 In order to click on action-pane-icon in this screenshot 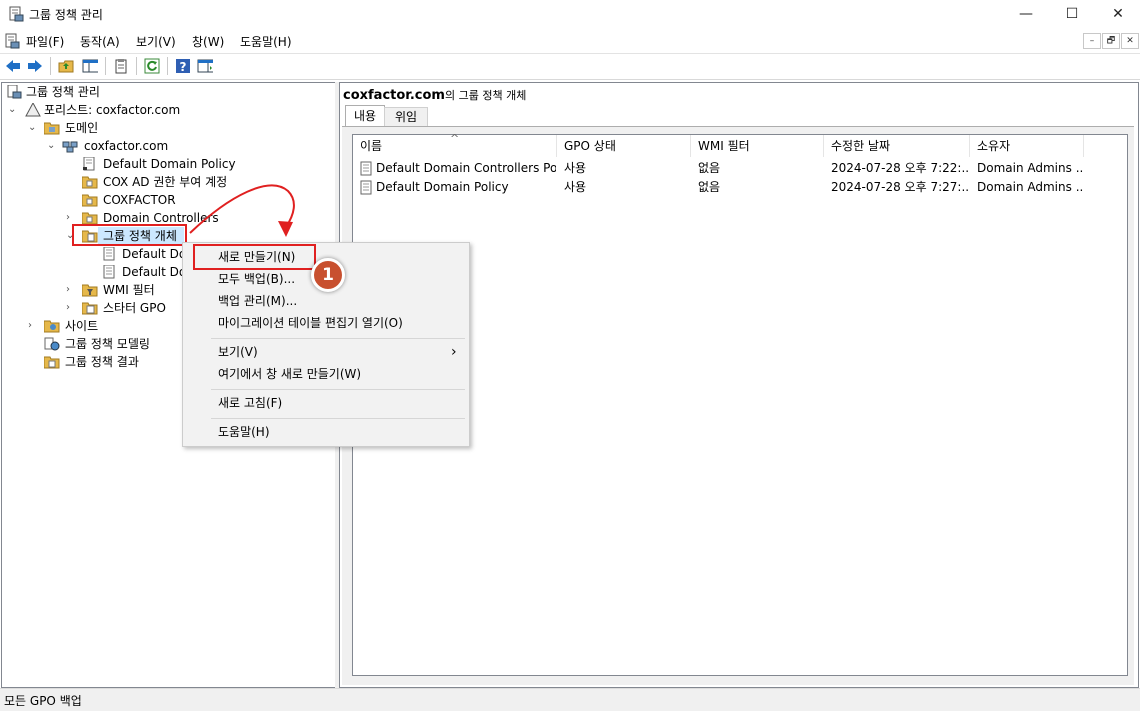, I will do `click(205, 66)`.